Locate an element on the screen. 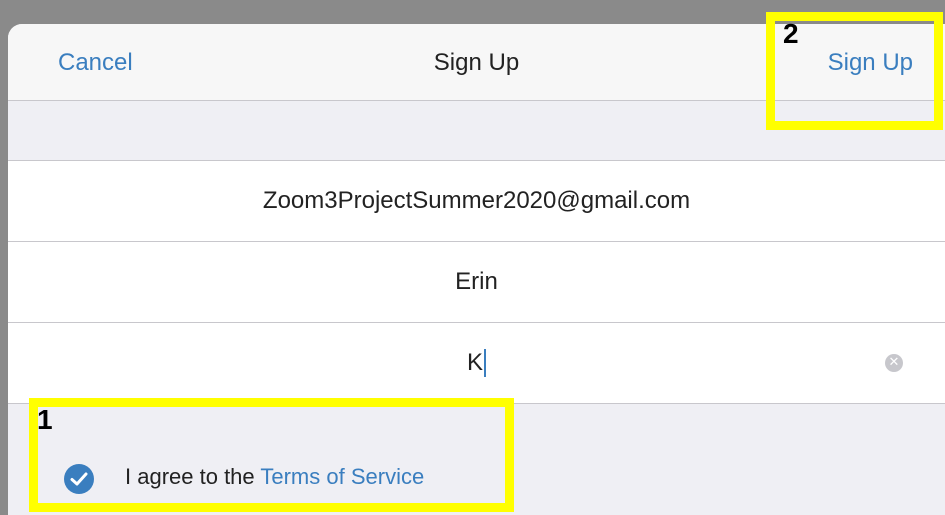 This screenshot has height=515, width=945. first-name-value: Erin is located at coordinates (476, 281).